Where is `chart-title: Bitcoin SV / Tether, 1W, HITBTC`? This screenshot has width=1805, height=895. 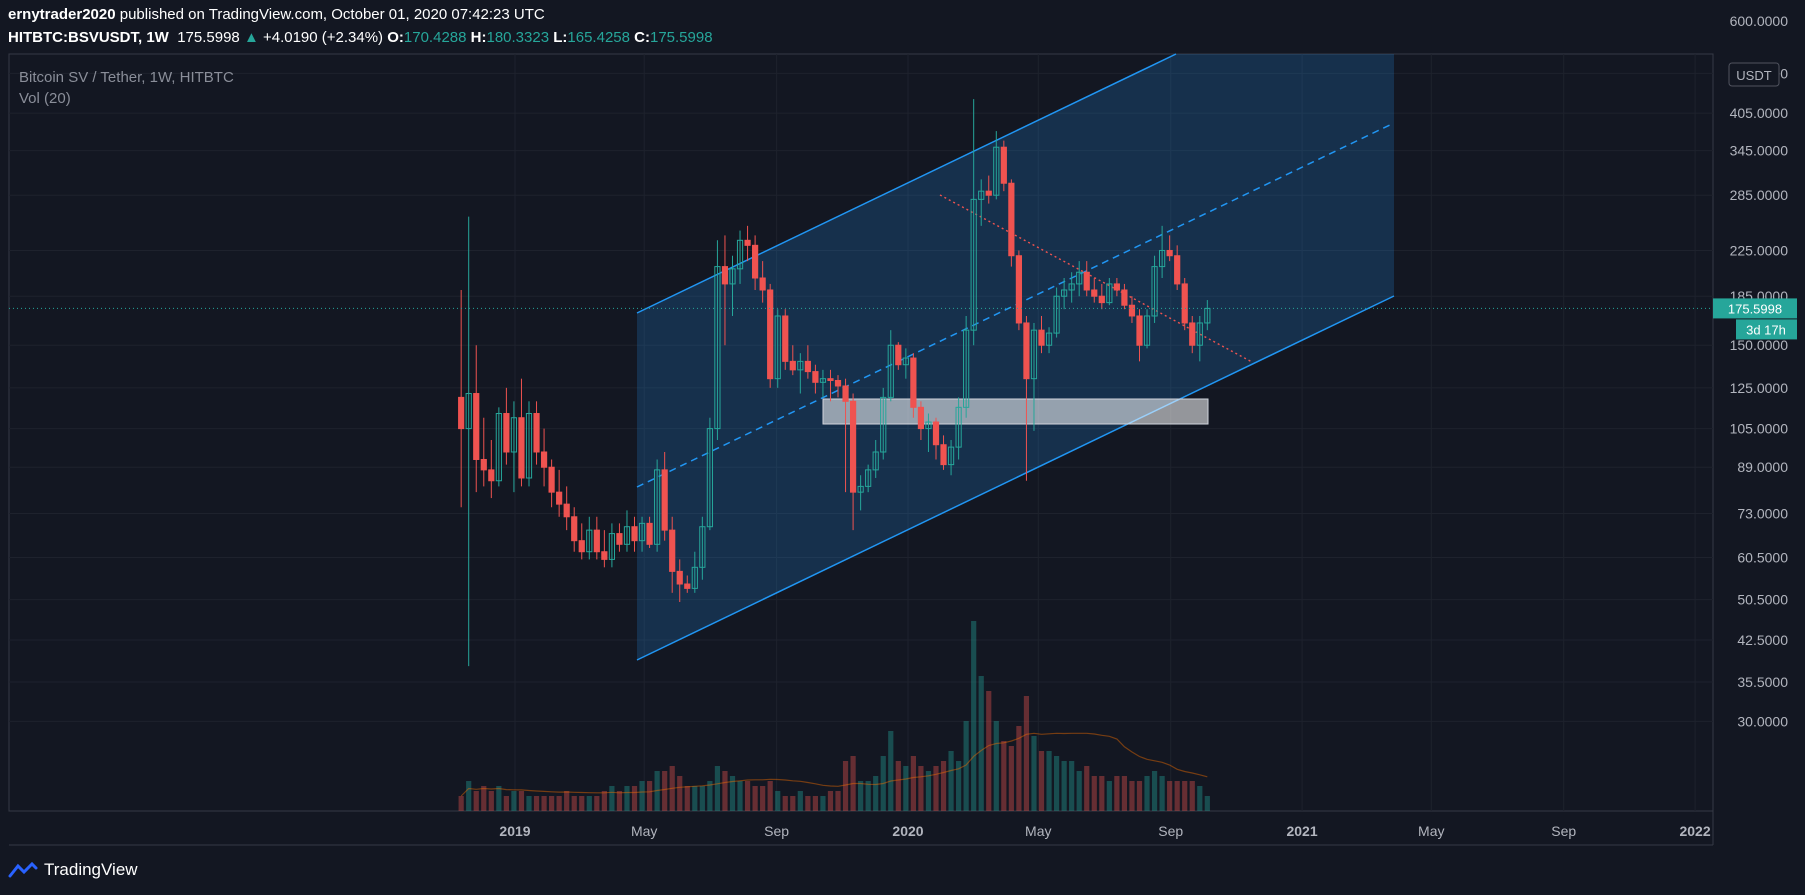
chart-title: Bitcoin SV / Tether, 1W, HITBTC is located at coordinates (126, 77).